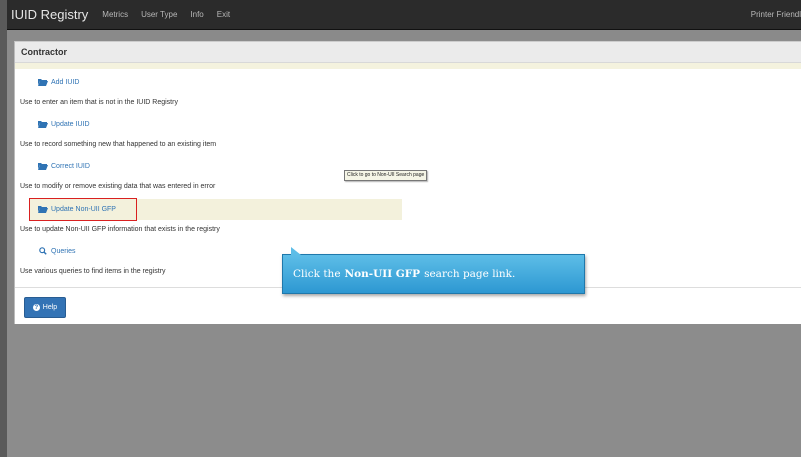  I want to click on correct-iuid-label: Correct IUID, so click(70, 166).